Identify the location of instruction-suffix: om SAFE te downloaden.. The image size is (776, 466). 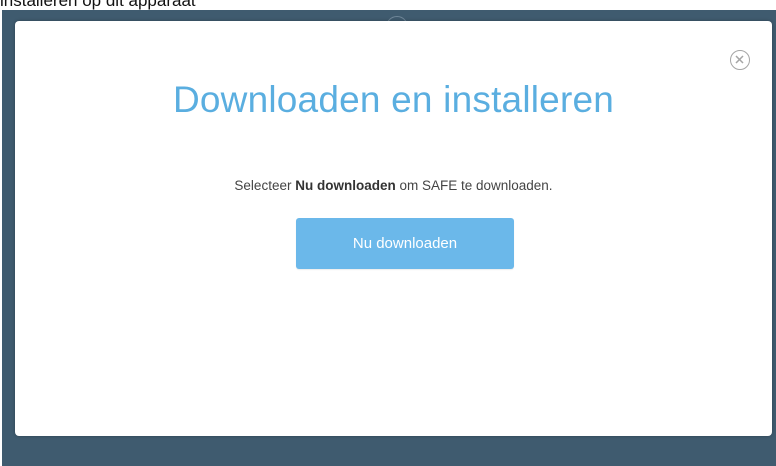
(474, 185).